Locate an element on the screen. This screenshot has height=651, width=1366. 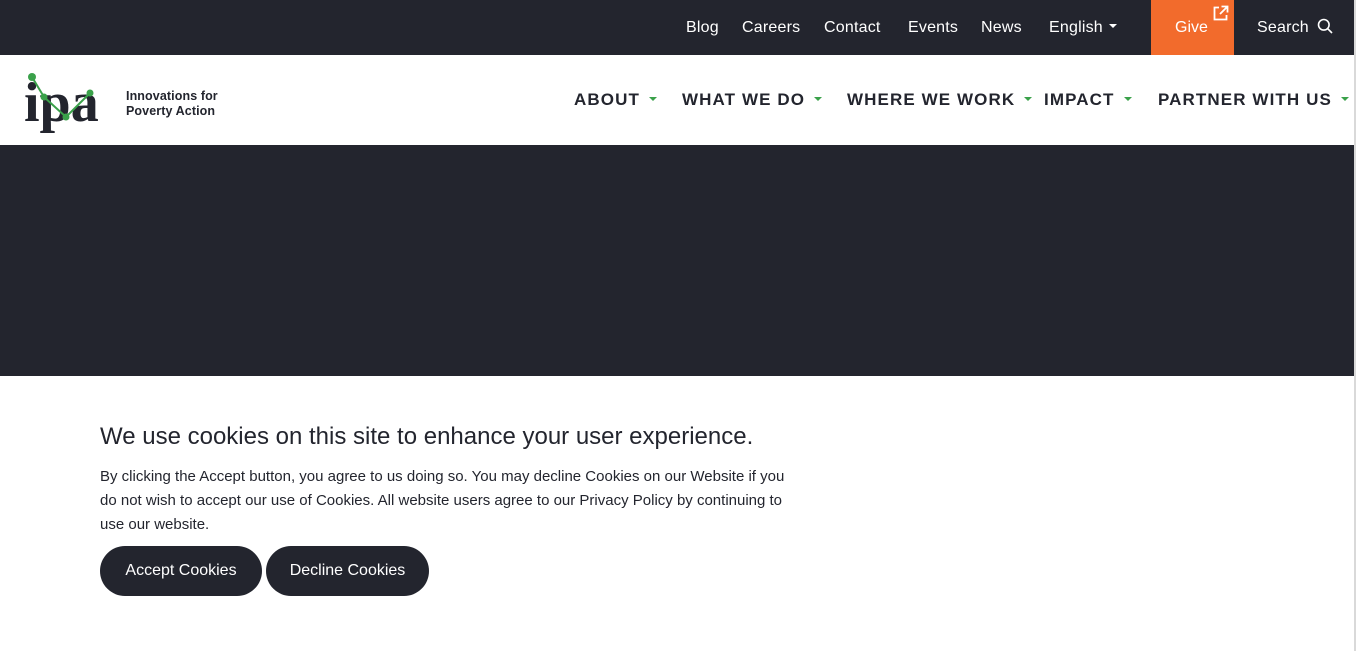
logo-line-2: Poverty Action is located at coordinates (171, 111).